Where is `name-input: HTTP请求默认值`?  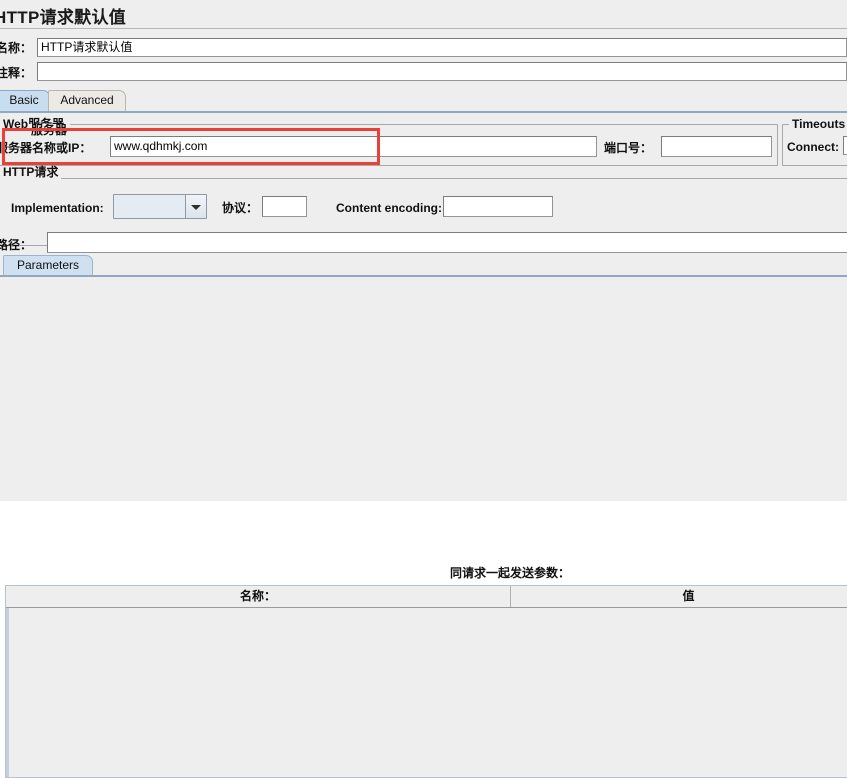 name-input: HTTP请求默认值 is located at coordinates (442, 47).